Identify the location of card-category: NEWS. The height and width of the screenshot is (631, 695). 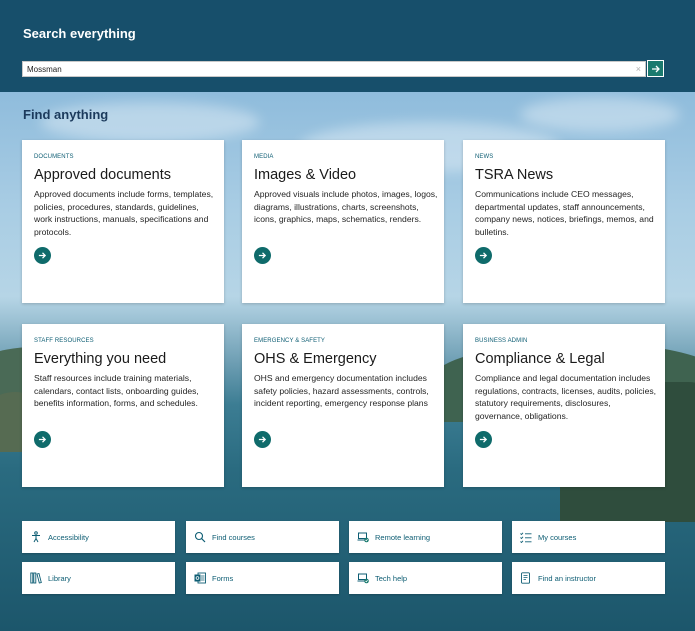
(484, 157).